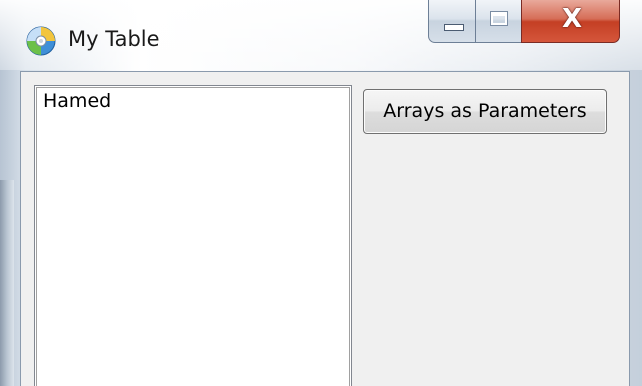  I want to click on maximize-icon, so click(499, 18).